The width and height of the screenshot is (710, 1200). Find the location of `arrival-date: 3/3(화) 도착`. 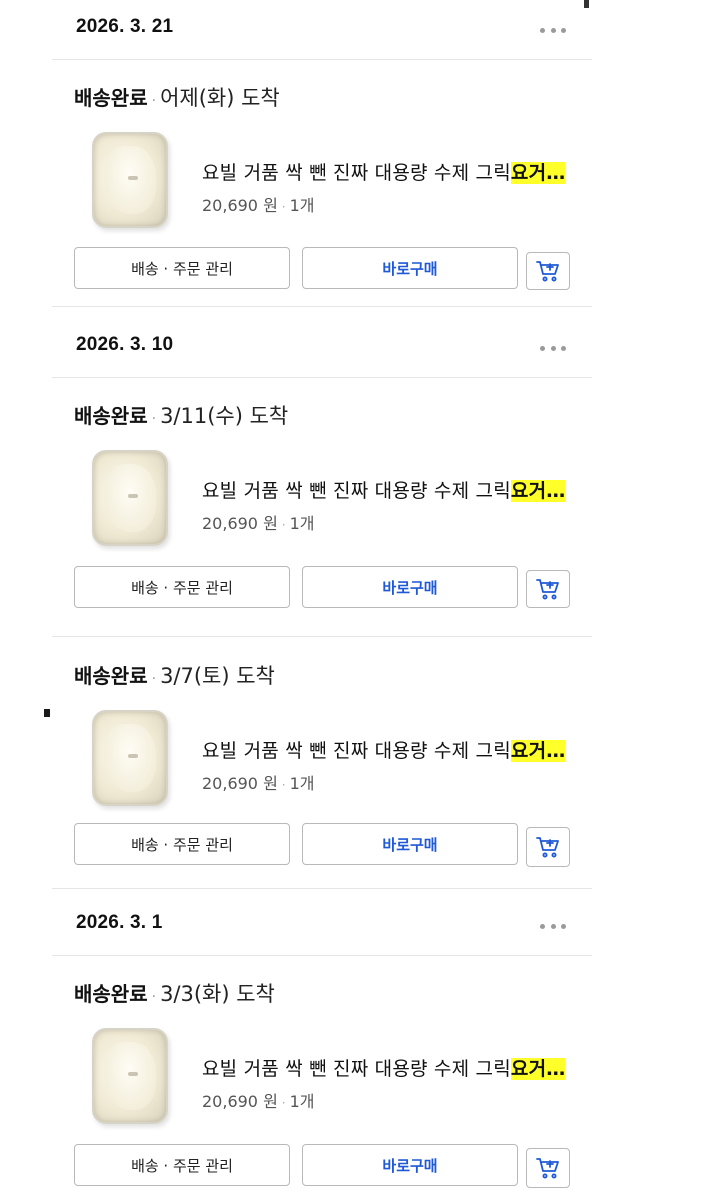

arrival-date: 3/3(화) 도착 is located at coordinates (217, 994).